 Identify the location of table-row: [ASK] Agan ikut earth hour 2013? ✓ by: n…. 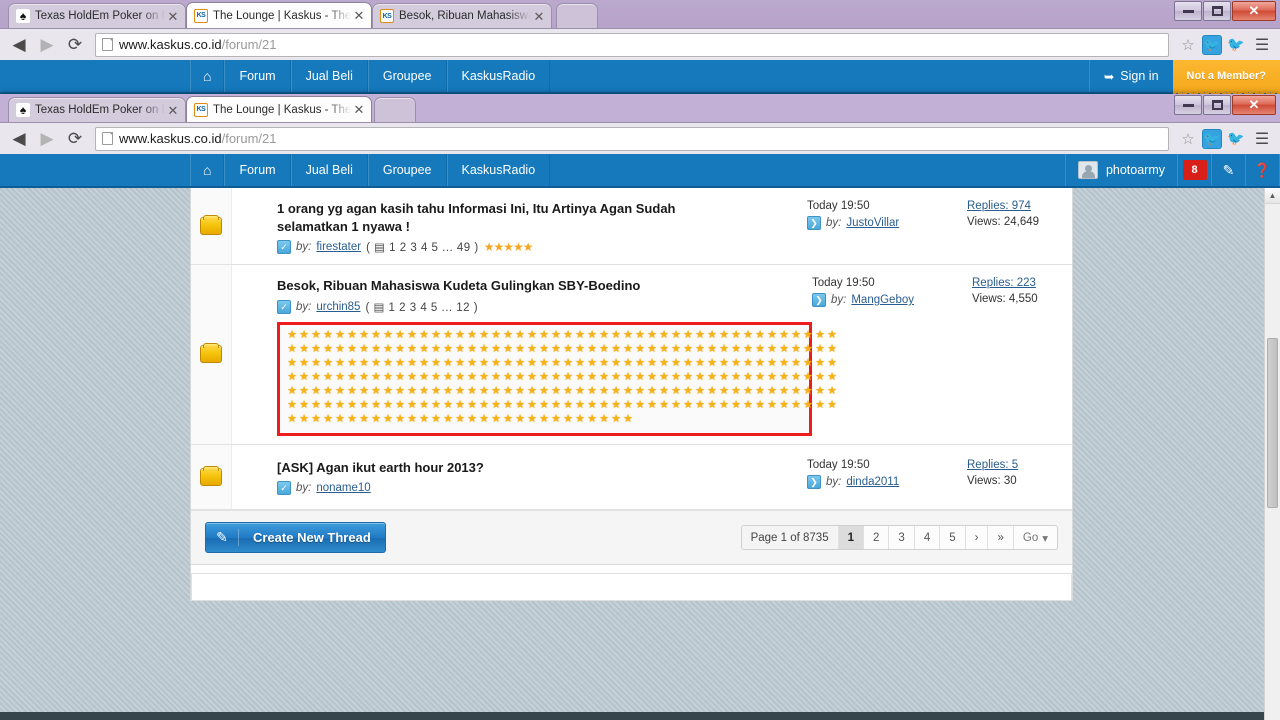
(631, 477).